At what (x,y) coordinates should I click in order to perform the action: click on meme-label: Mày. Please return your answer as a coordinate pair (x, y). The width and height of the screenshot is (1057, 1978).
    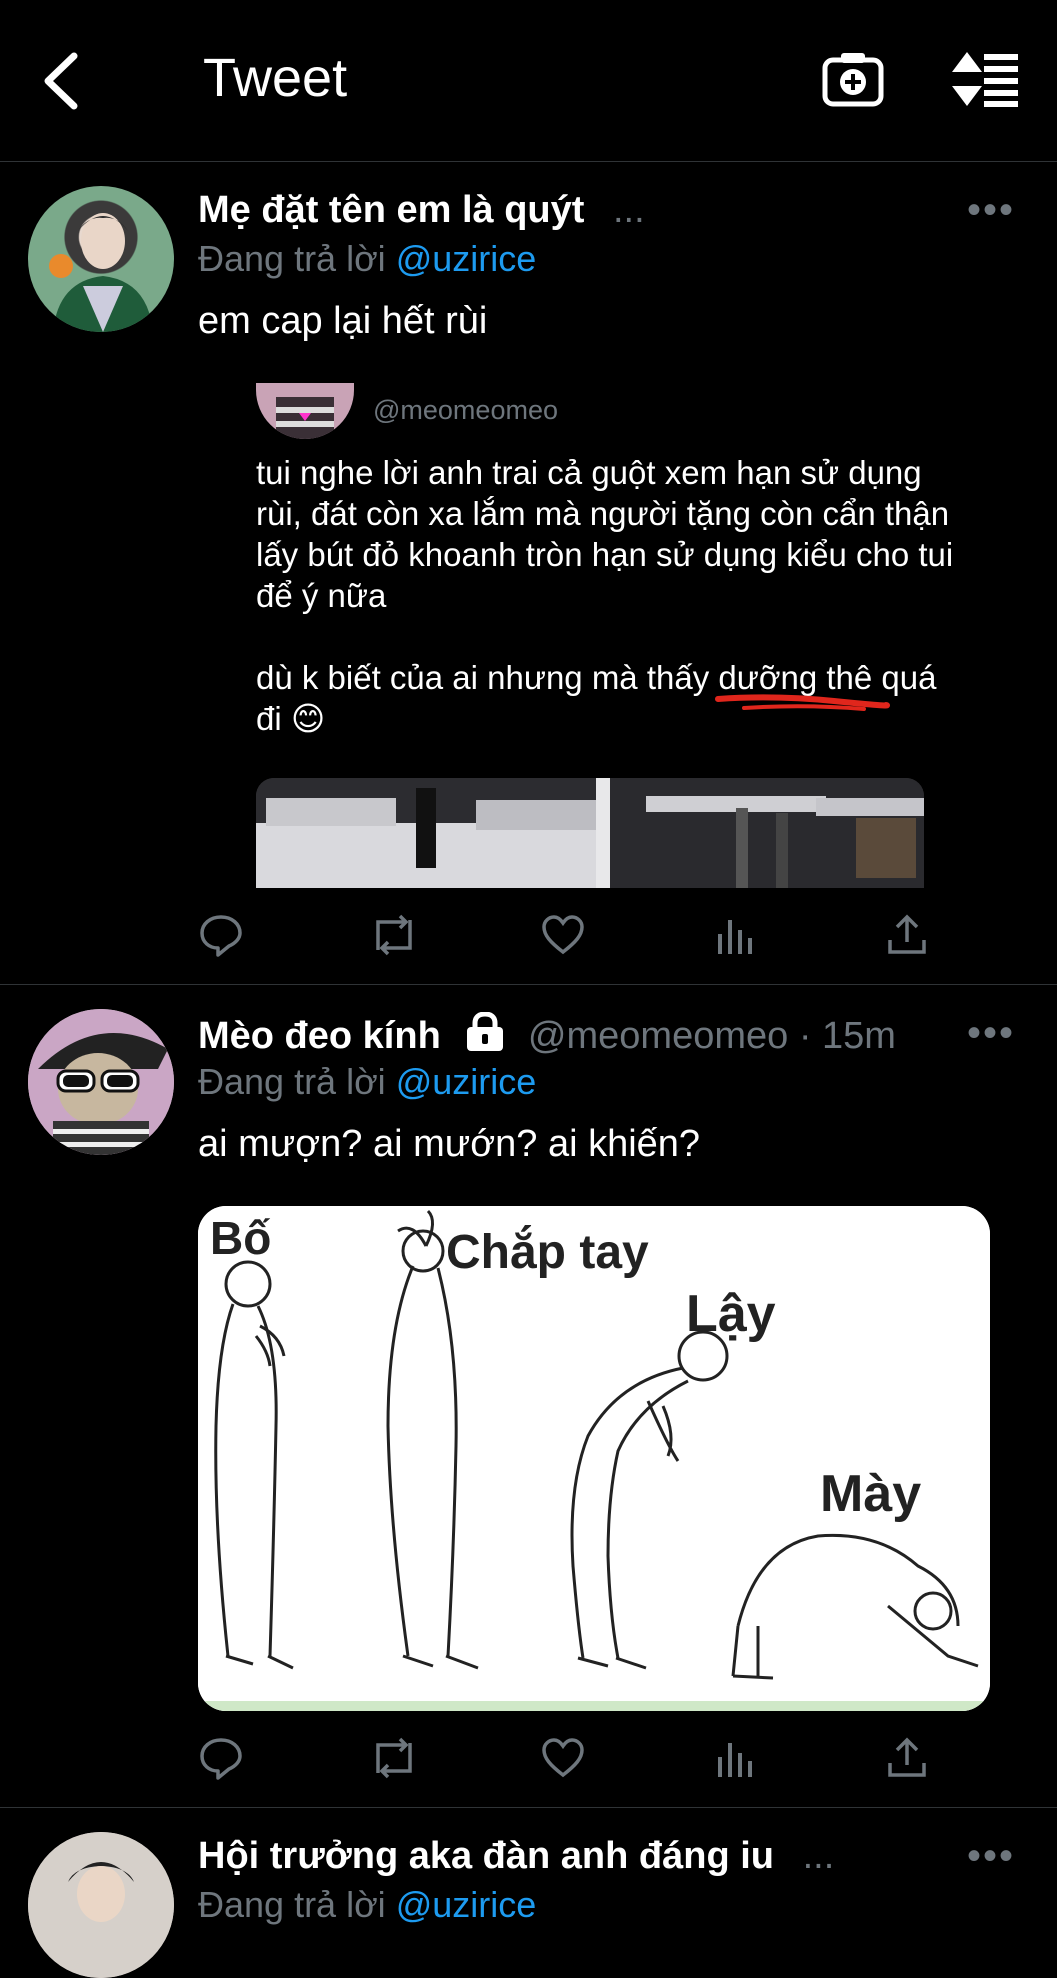
    Looking at the image, I should click on (870, 1494).